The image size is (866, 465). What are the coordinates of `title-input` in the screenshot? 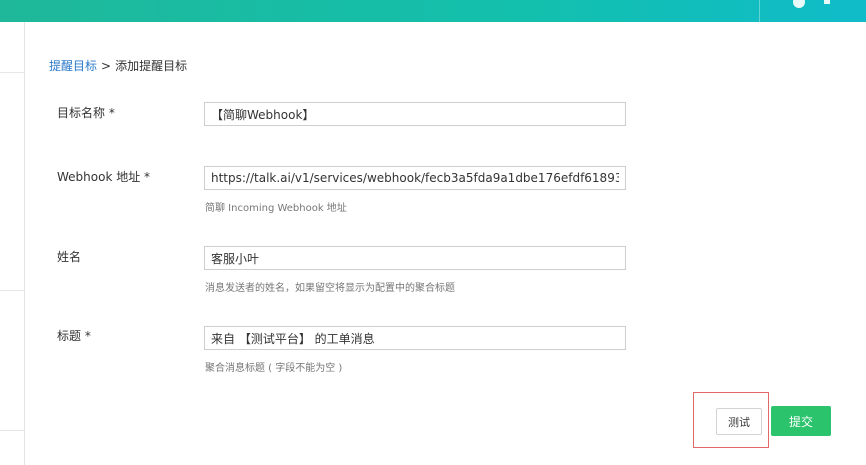 It's located at (415, 338).